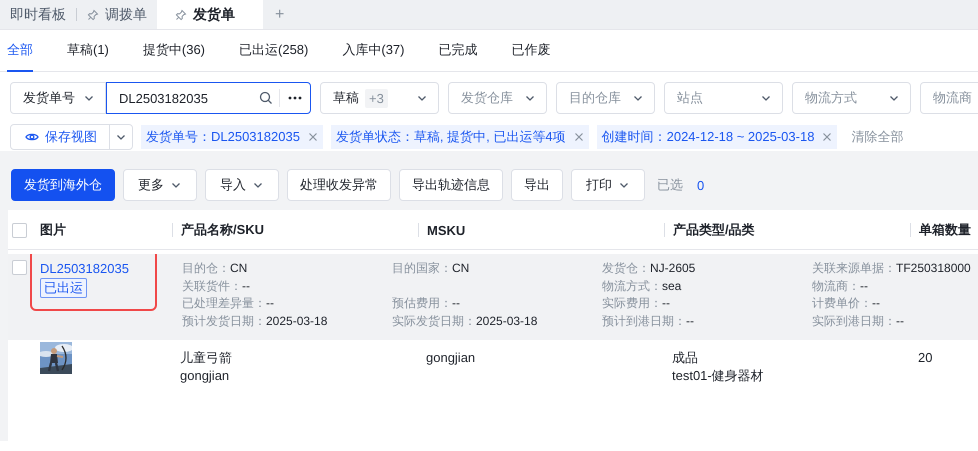 The width and height of the screenshot is (978, 451). What do you see at coordinates (63, 288) in the screenshot?
I see `status-badge: 已出运` at bounding box center [63, 288].